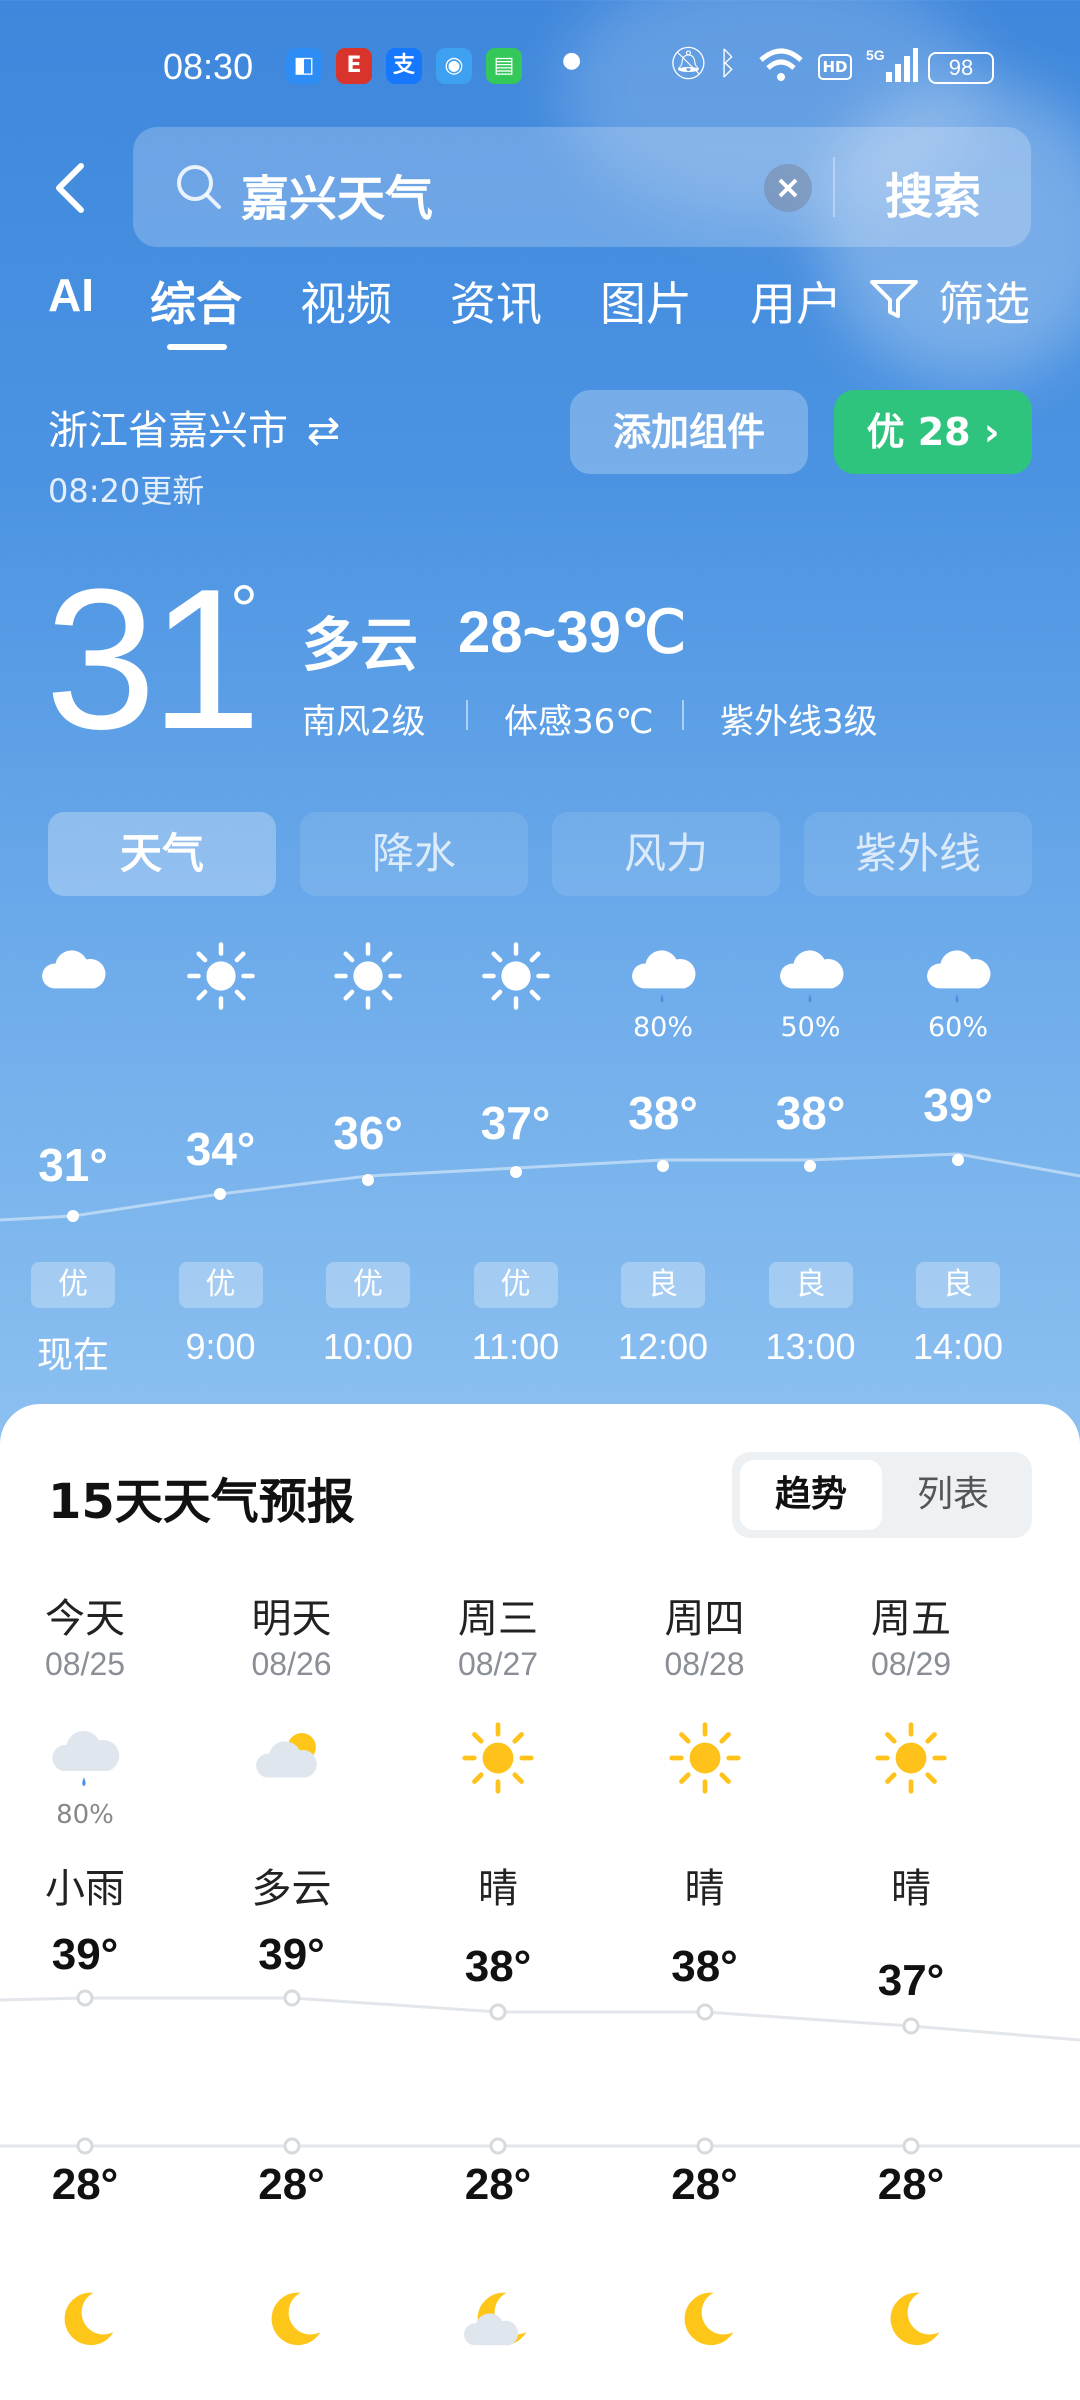 The height and width of the screenshot is (2400, 1080). What do you see at coordinates (953, 1495) in the screenshot?
I see `toggle-list: 列表` at bounding box center [953, 1495].